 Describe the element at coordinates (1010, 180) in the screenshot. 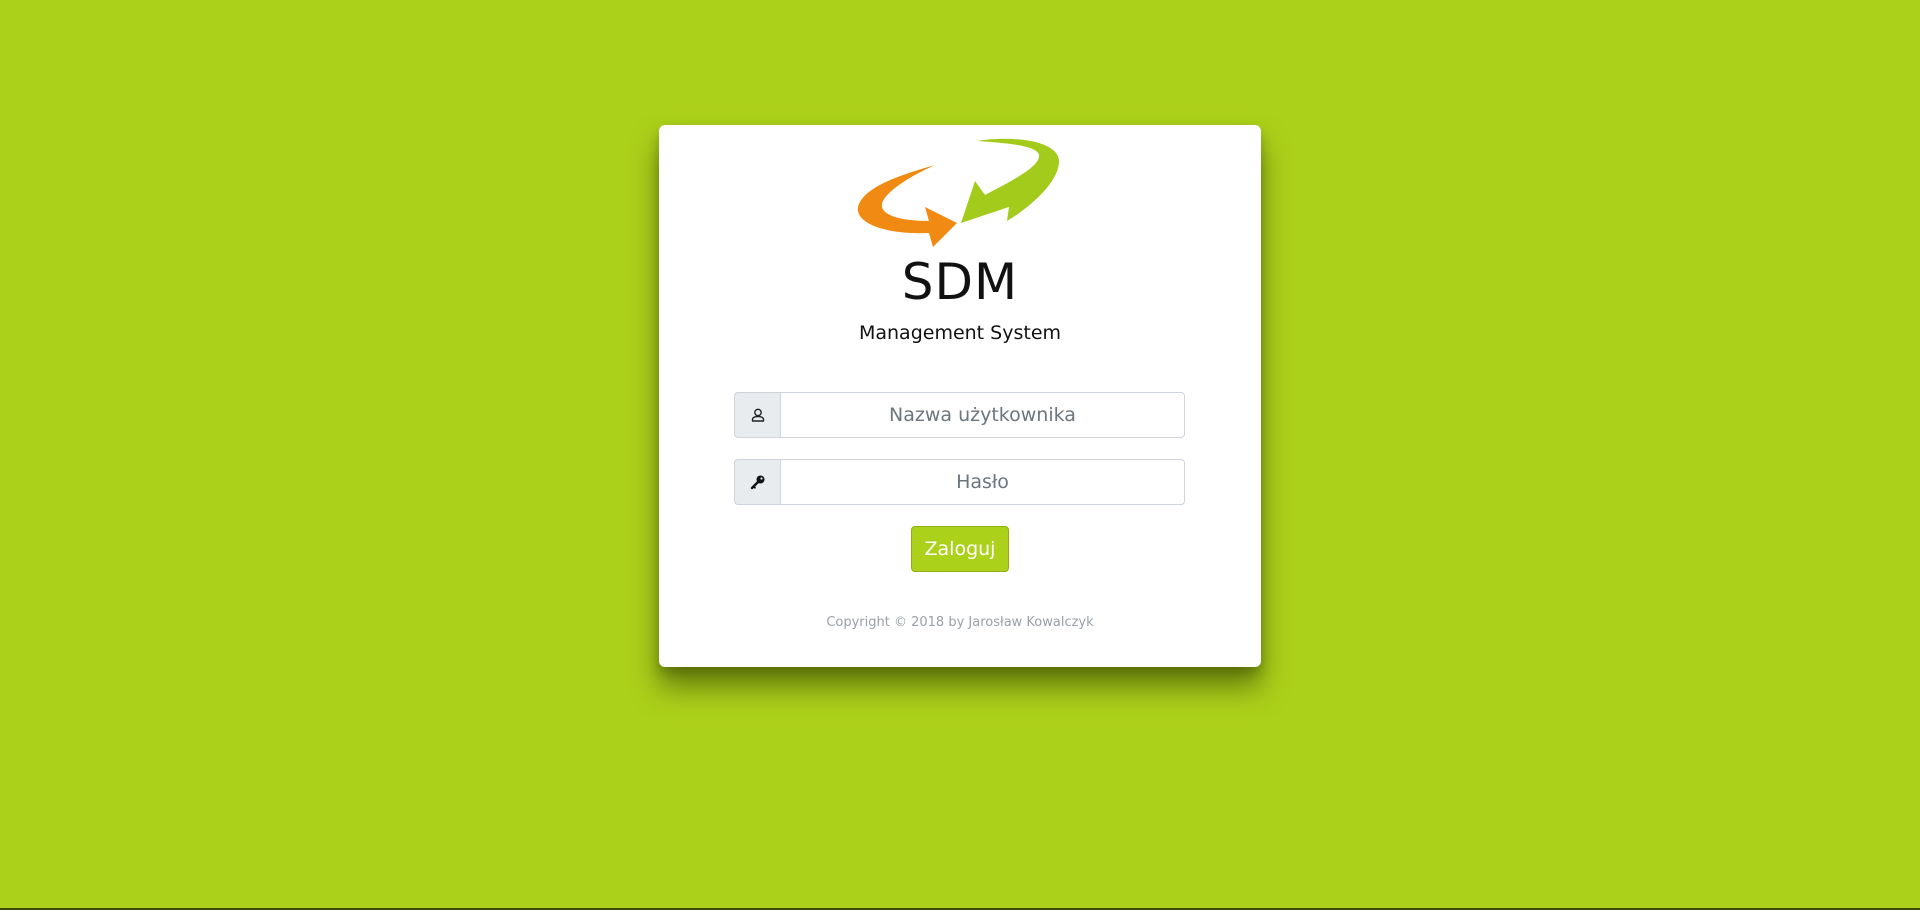

I see `green-arrow-shape` at that location.